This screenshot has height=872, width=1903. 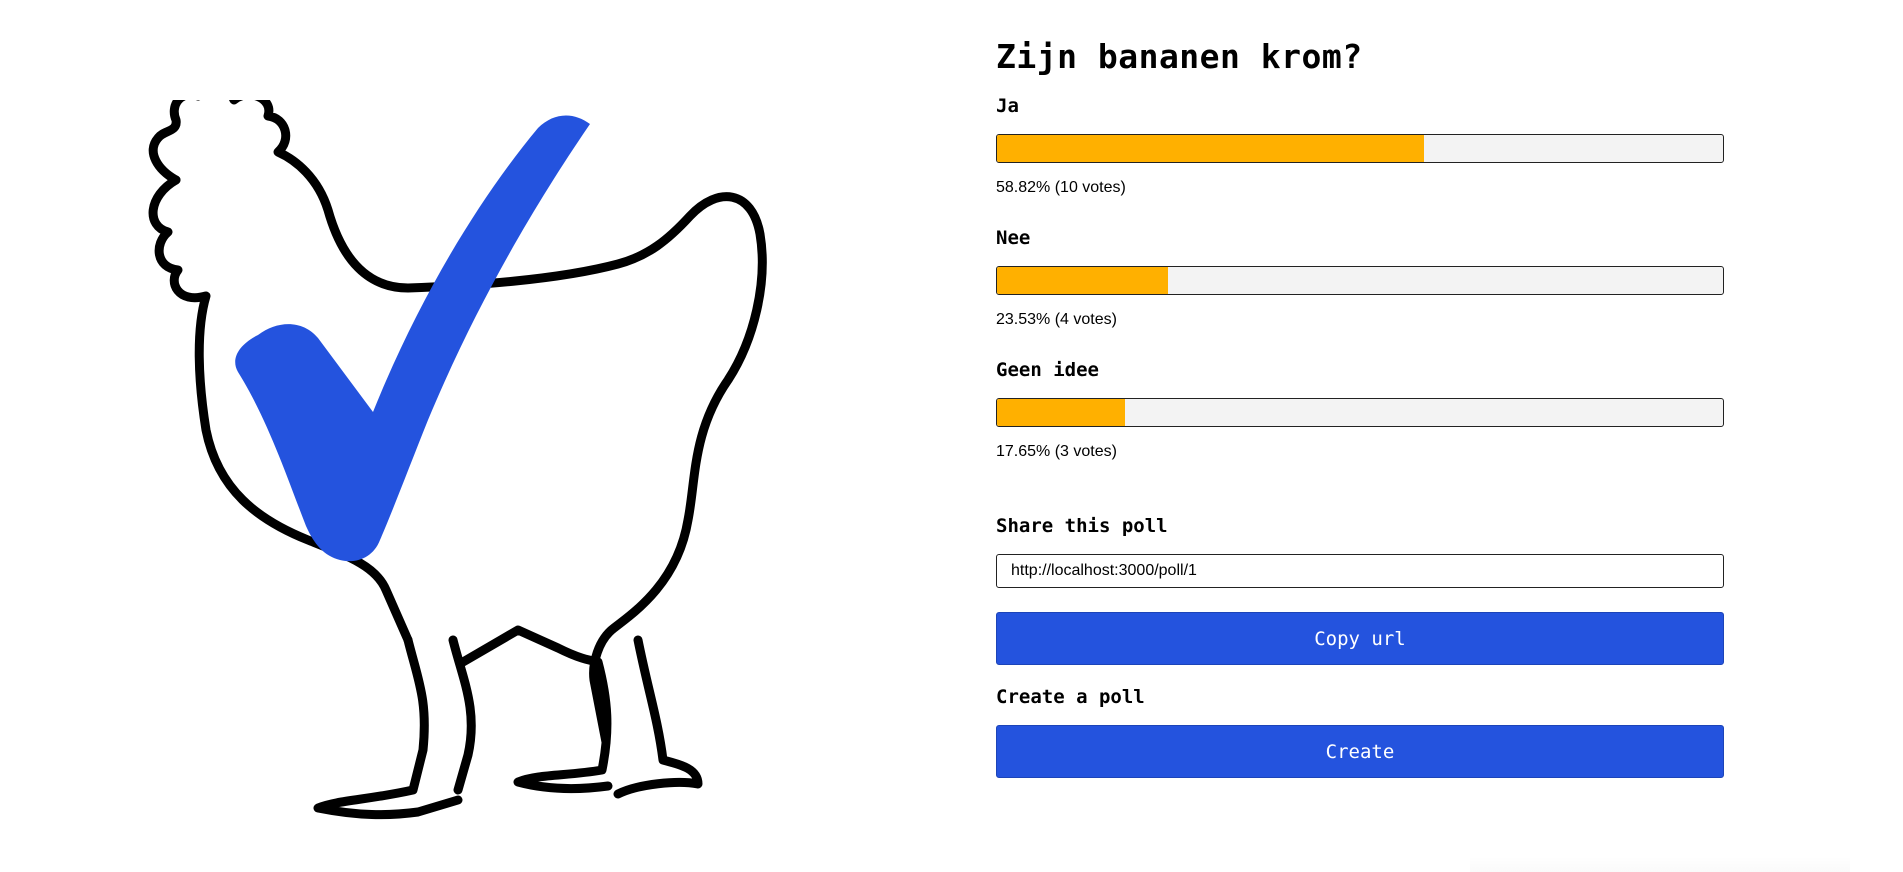 I want to click on create-poll-button: Create, so click(x=1360, y=751).